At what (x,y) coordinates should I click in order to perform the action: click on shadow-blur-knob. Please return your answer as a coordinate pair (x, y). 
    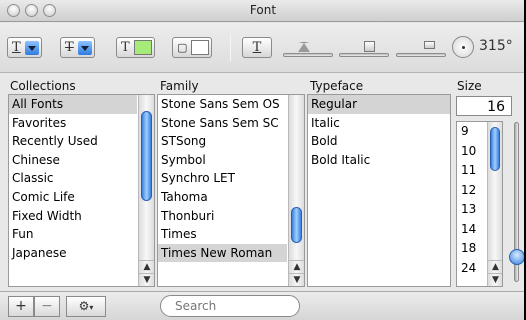
    Looking at the image, I should click on (369, 46).